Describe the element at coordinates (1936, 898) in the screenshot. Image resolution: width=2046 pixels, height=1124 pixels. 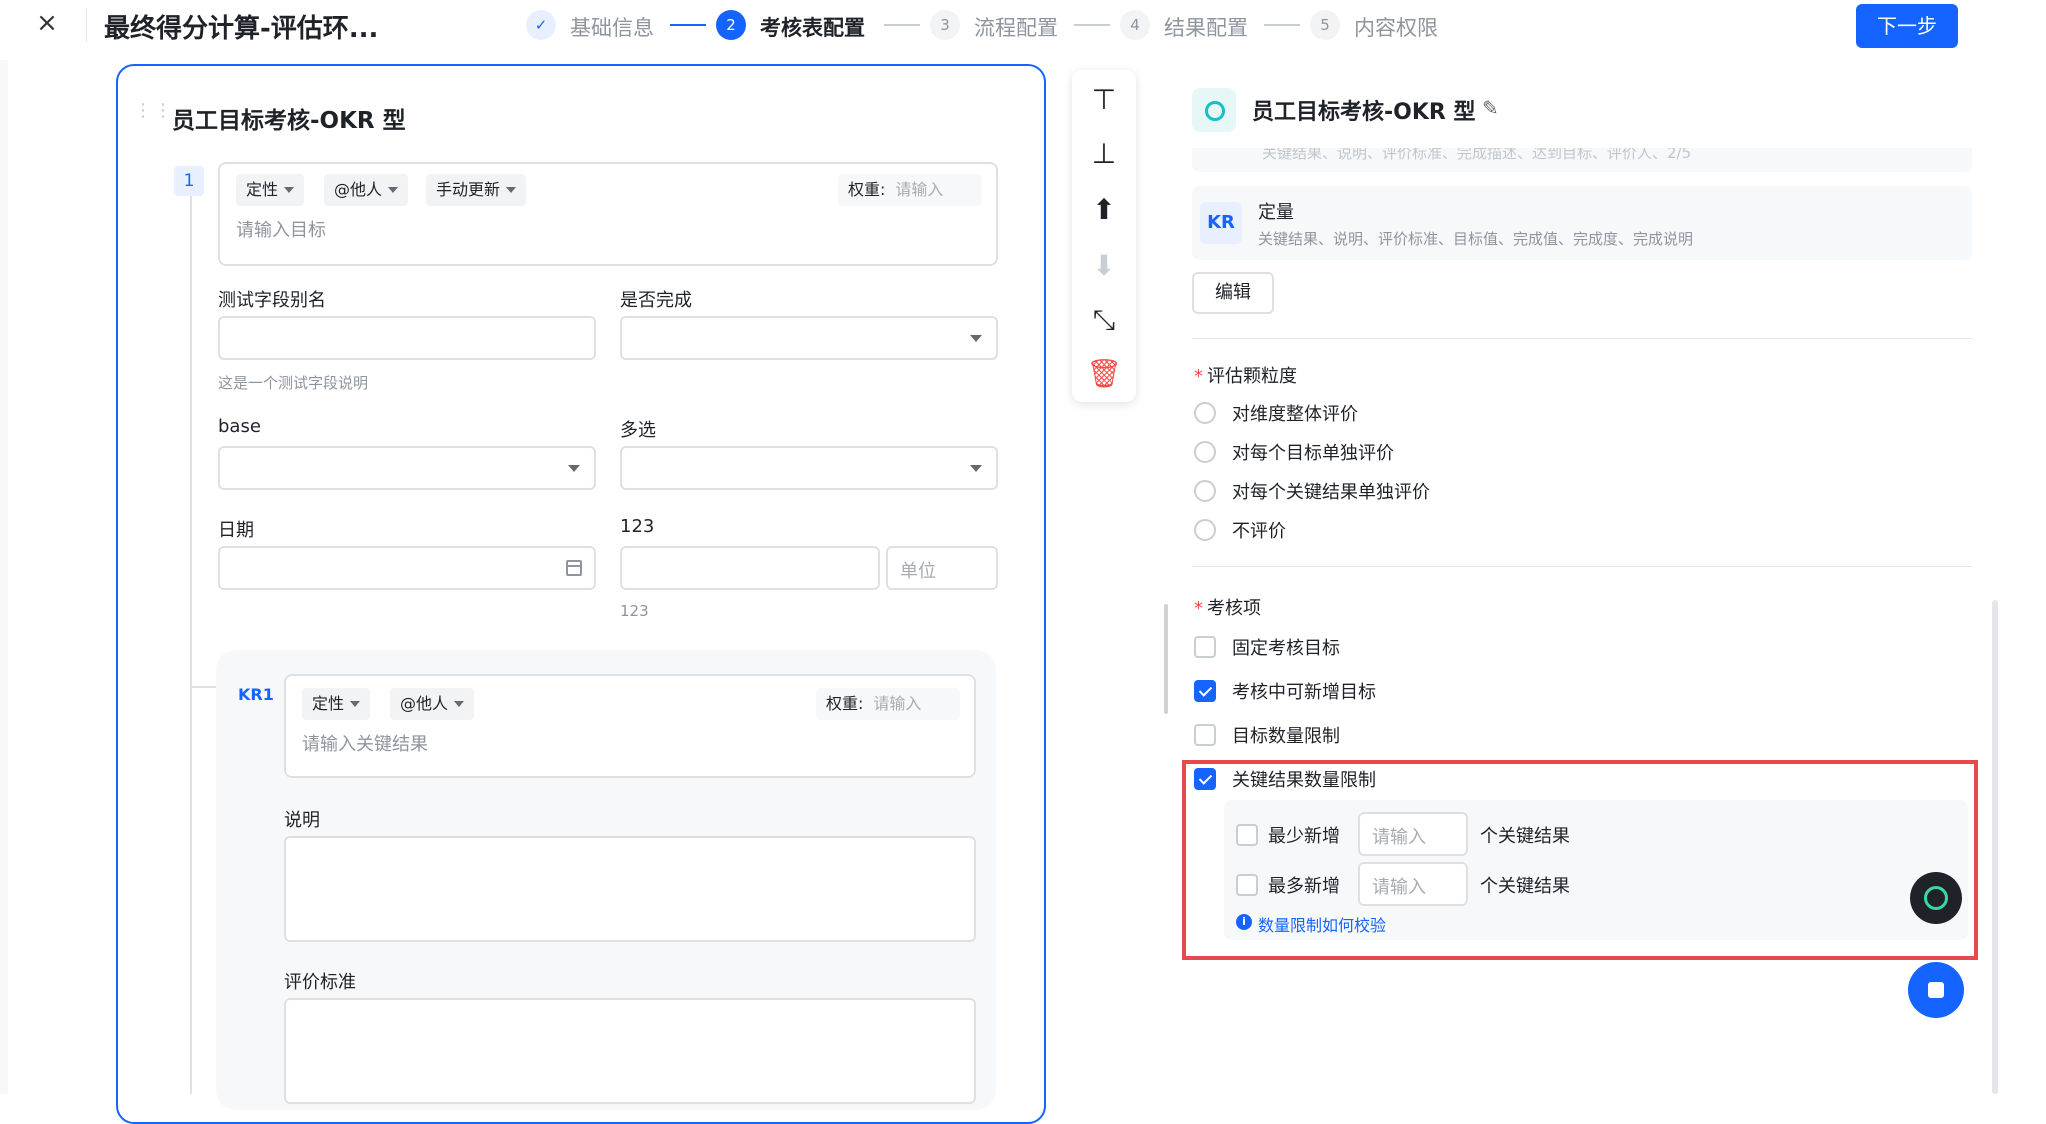
I see `ai-assistant-icon` at that location.